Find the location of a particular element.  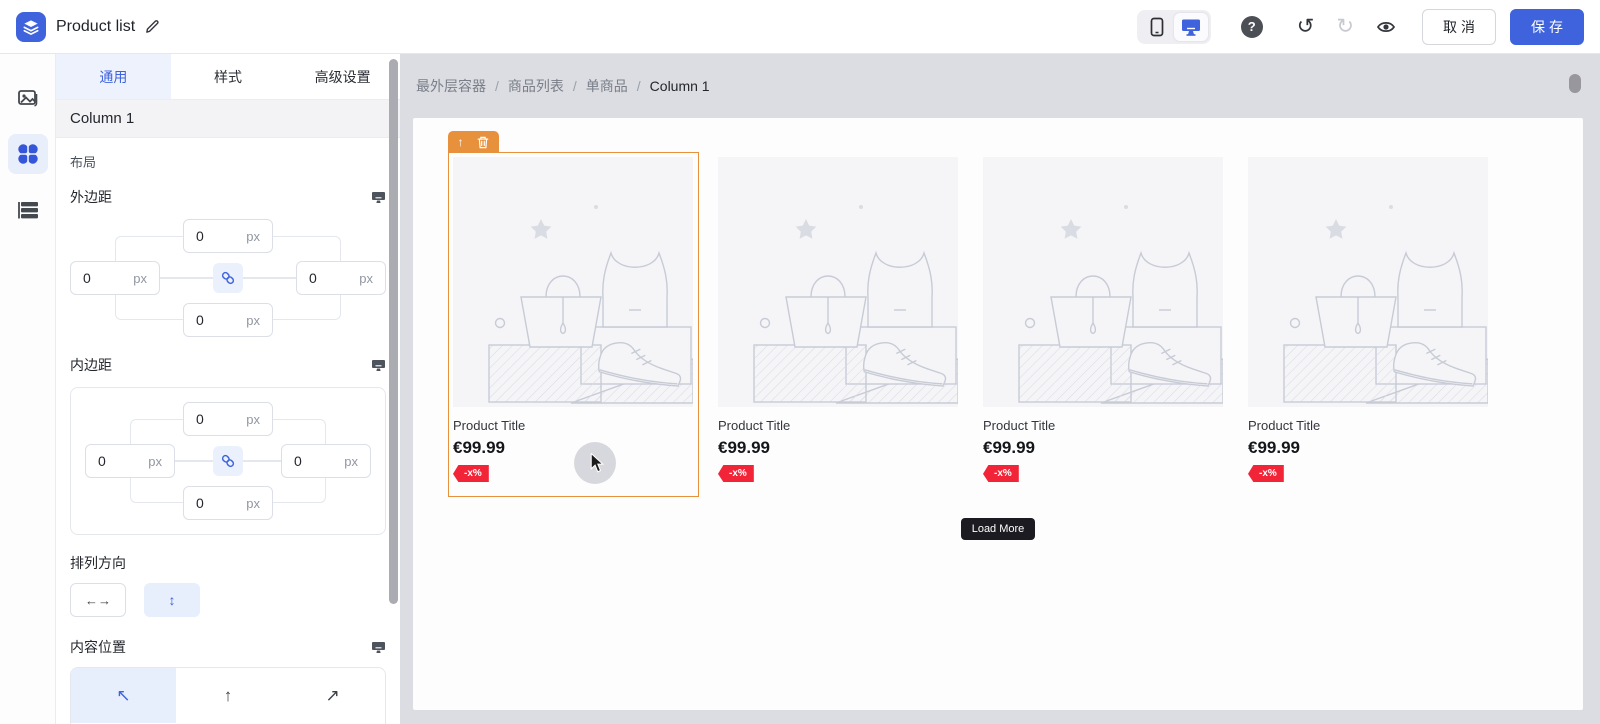

preview-button is located at coordinates (1386, 27).